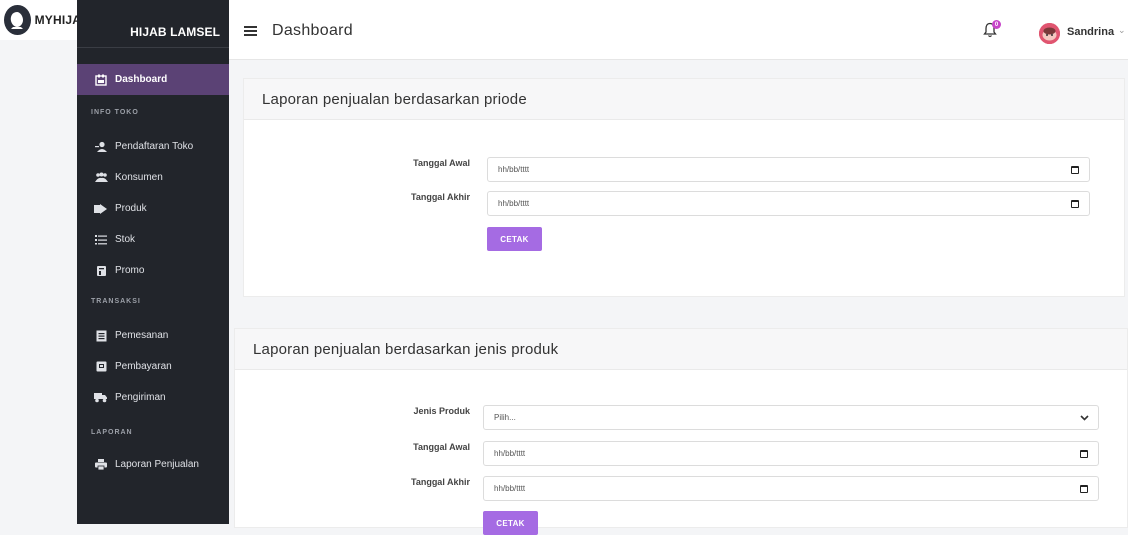  Describe the element at coordinates (996, 24) in the screenshot. I see `notification-badge: 0` at that location.